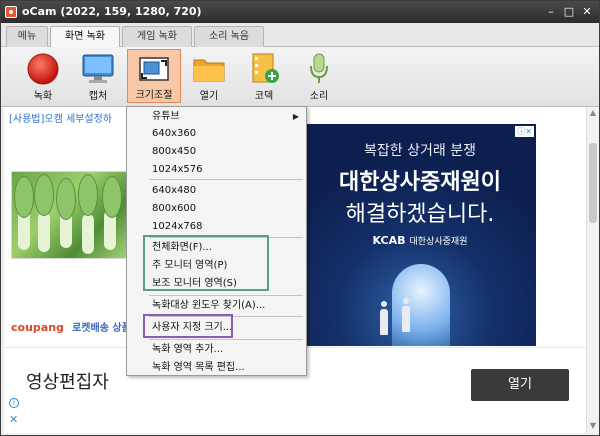  Describe the element at coordinates (43, 69) in the screenshot. I see `record-icon` at that location.